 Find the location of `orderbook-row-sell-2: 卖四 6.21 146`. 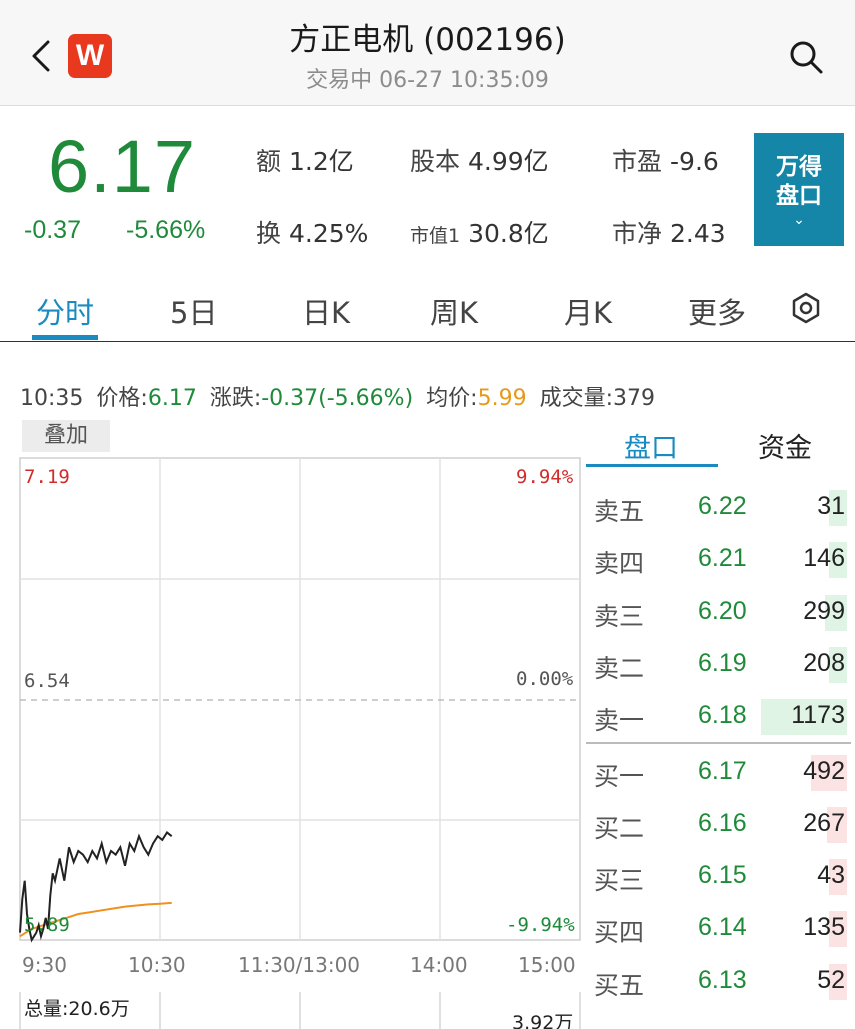

orderbook-row-sell-2: 卖四 6.21 146 is located at coordinates (718, 560).